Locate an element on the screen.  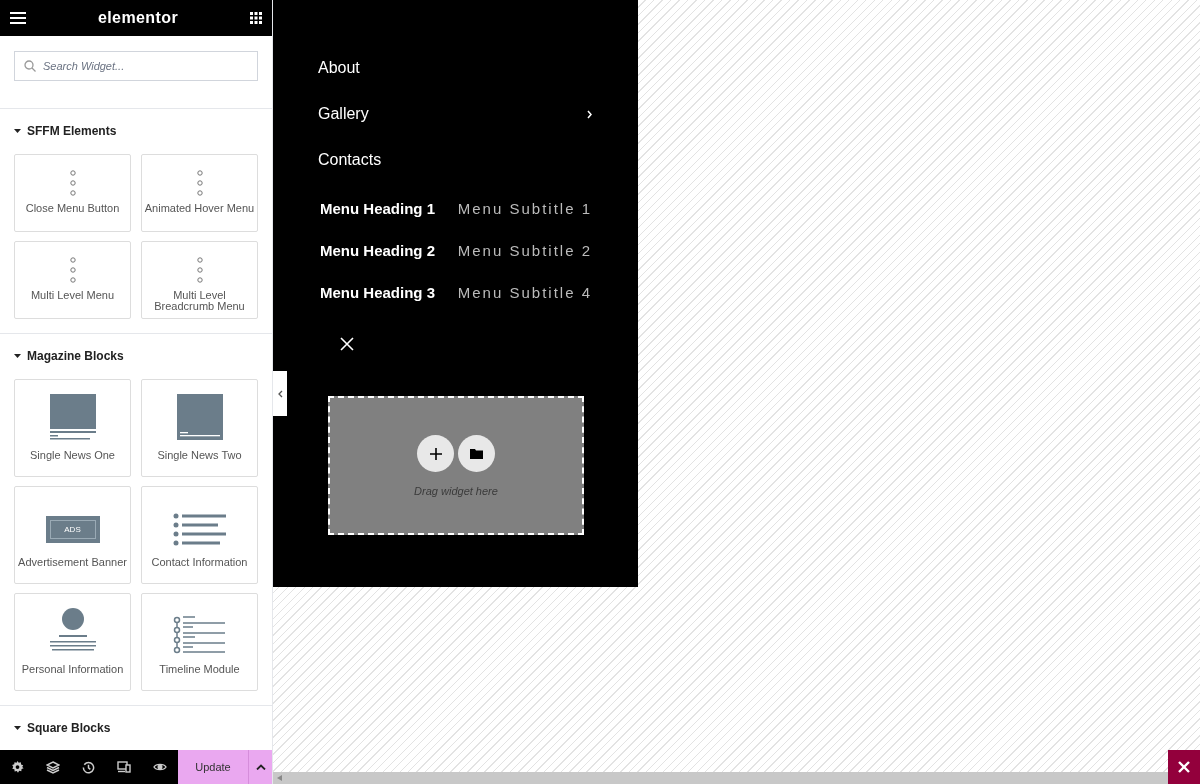
close-button is located at coordinates (1184, 767).